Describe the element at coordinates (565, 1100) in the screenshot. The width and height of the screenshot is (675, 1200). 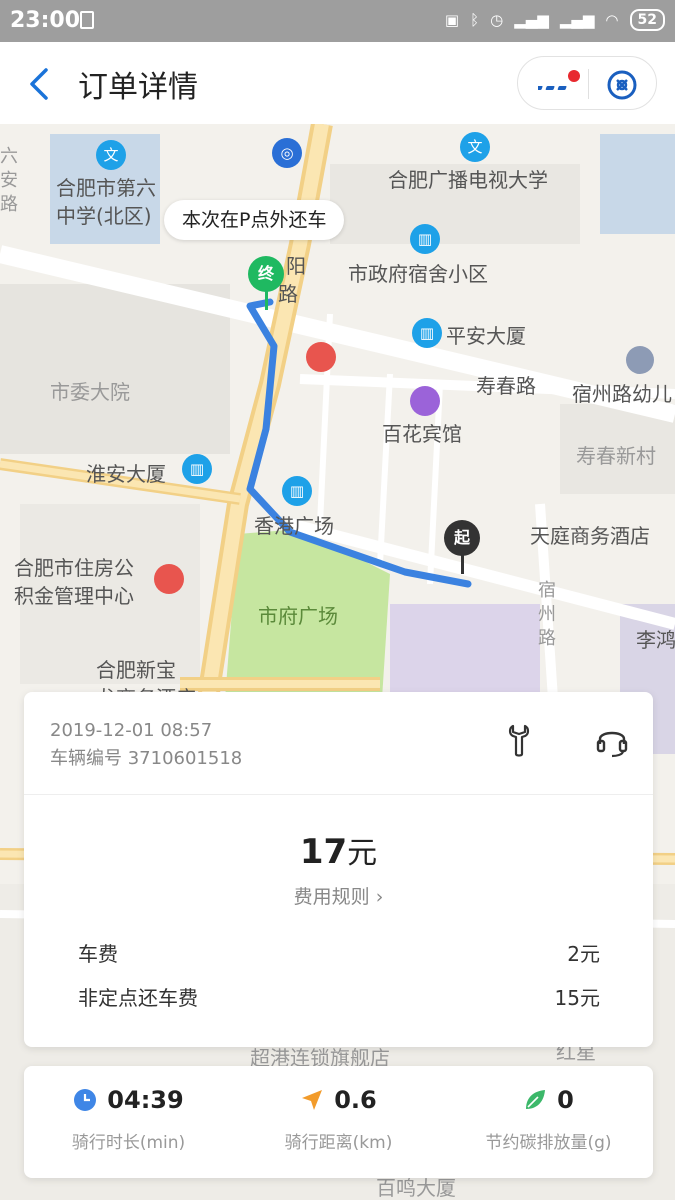
I see `carbon-value: 0` at that location.